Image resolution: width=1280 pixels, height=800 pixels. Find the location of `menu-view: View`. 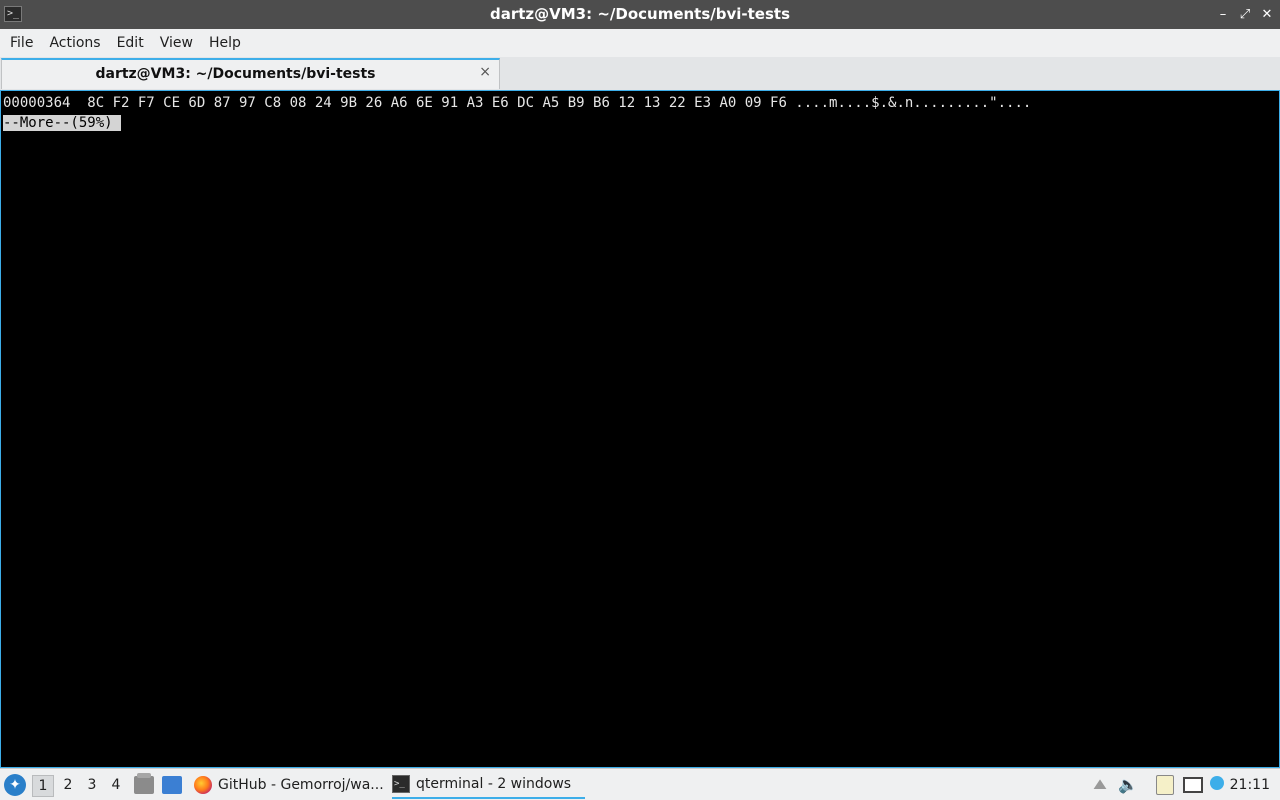

menu-view: View is located at coordinates (176, 43).